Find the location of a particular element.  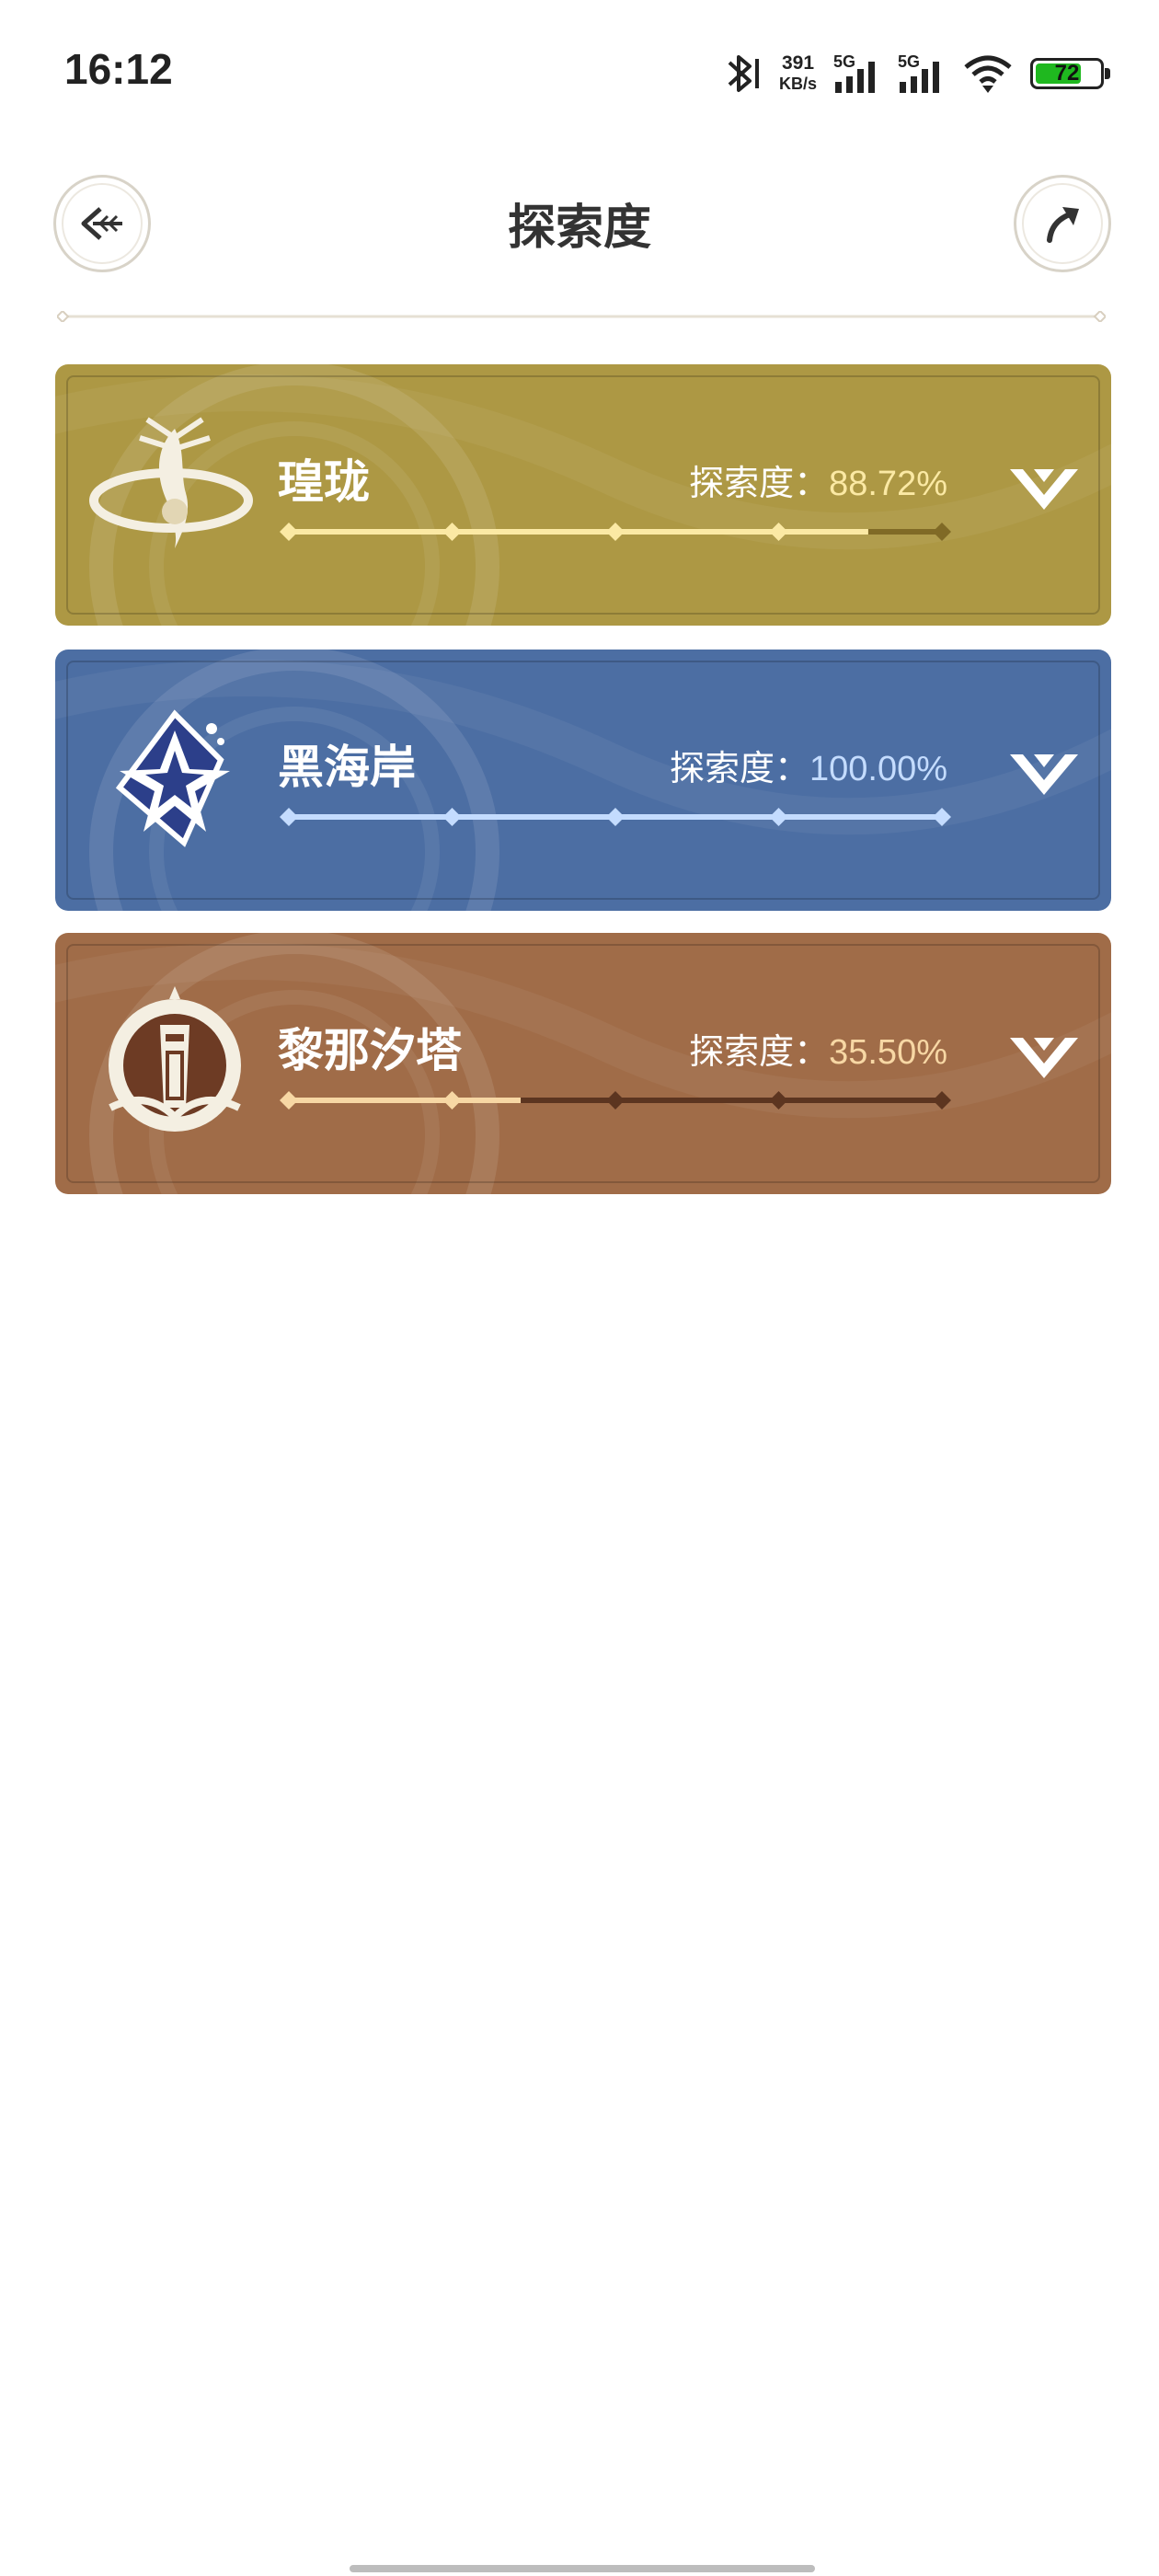

exploration-percent: 35.50% is located at coordinates (888, 1052).